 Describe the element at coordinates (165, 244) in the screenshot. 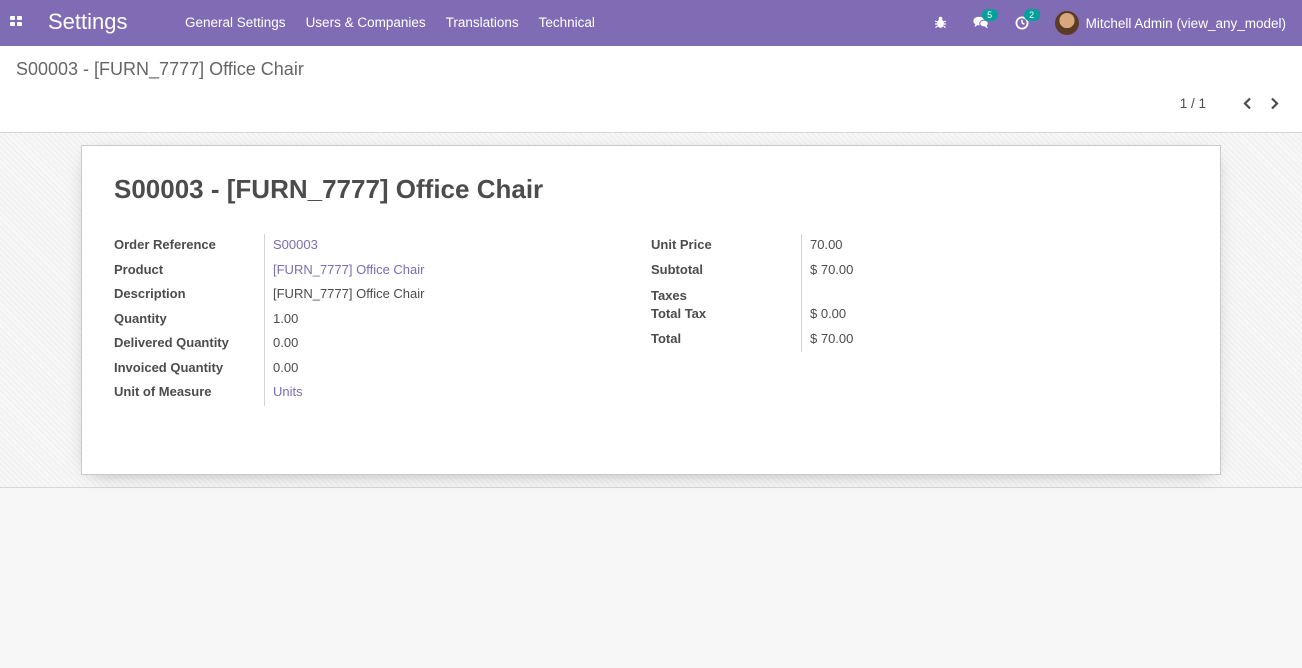

I see `field-label: Order Reference` at that location.